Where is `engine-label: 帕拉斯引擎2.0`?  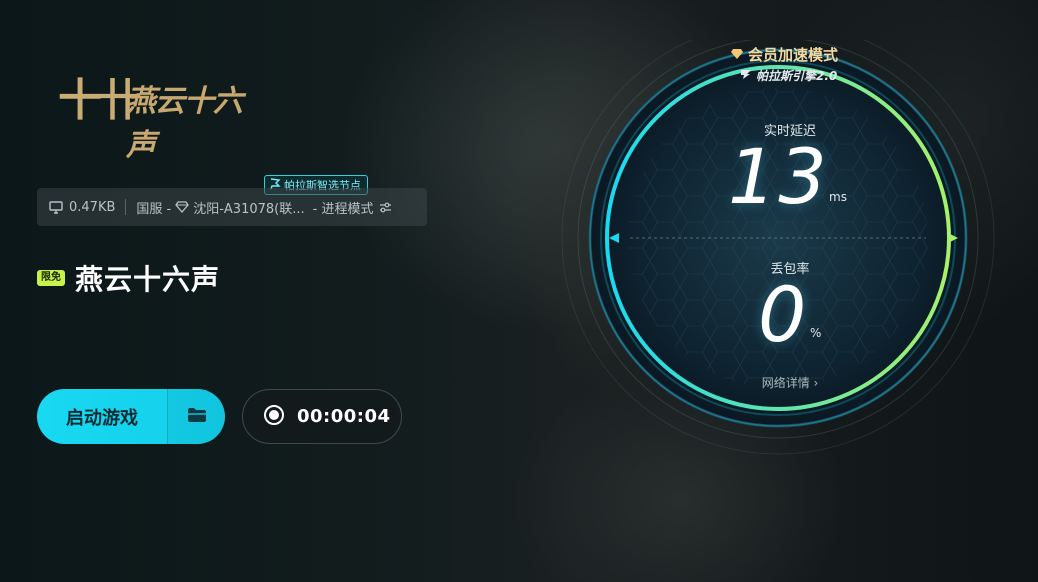 engine-label: 帕拉斯引擎2.0 is located at coordinates (788, 75).